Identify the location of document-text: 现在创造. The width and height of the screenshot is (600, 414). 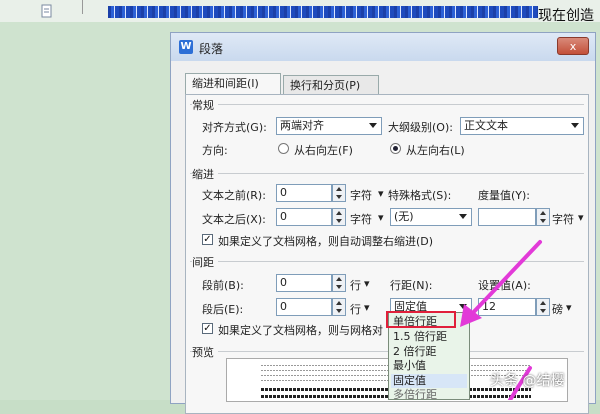
(566, 16).